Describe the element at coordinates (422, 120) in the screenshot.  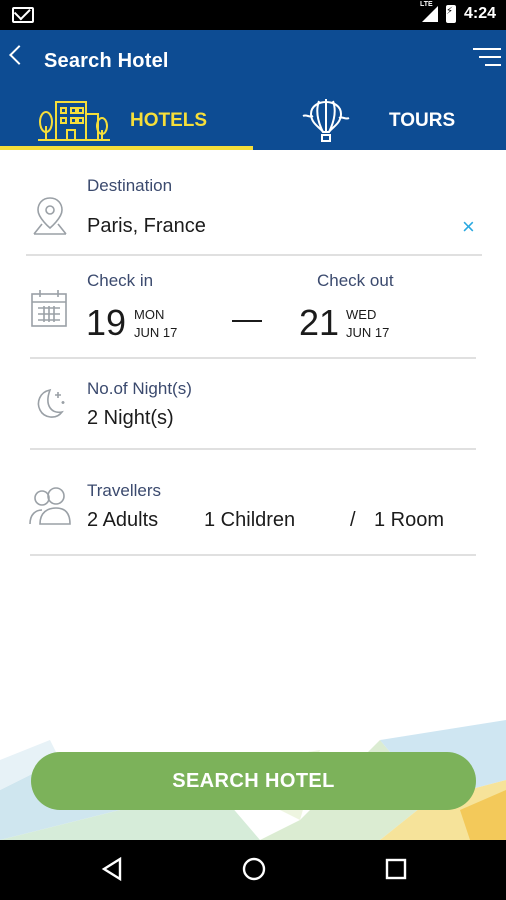
I see `tab-tours-label: TOURS` at that location.